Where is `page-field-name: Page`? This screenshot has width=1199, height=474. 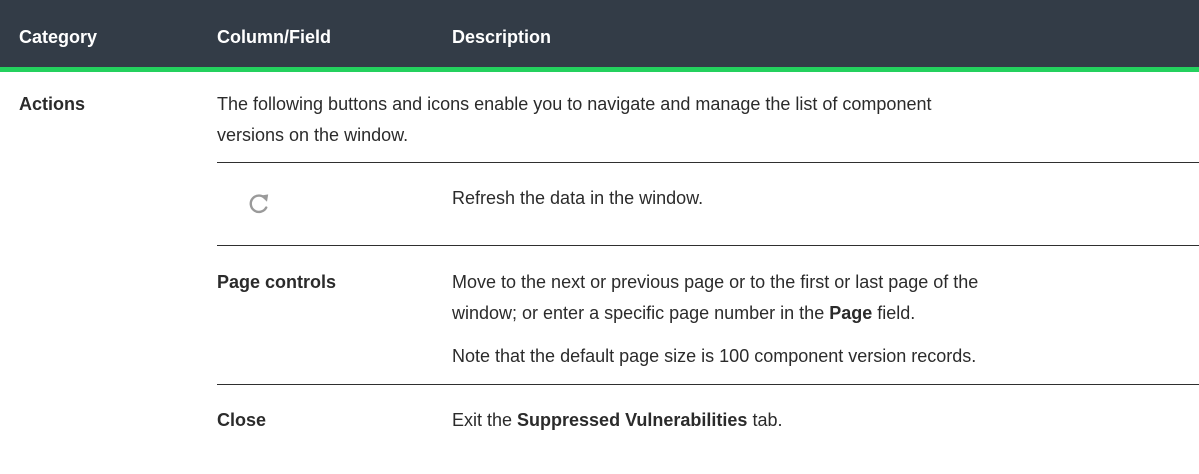 page-field-name: Page is located at coordinates (851, 313).